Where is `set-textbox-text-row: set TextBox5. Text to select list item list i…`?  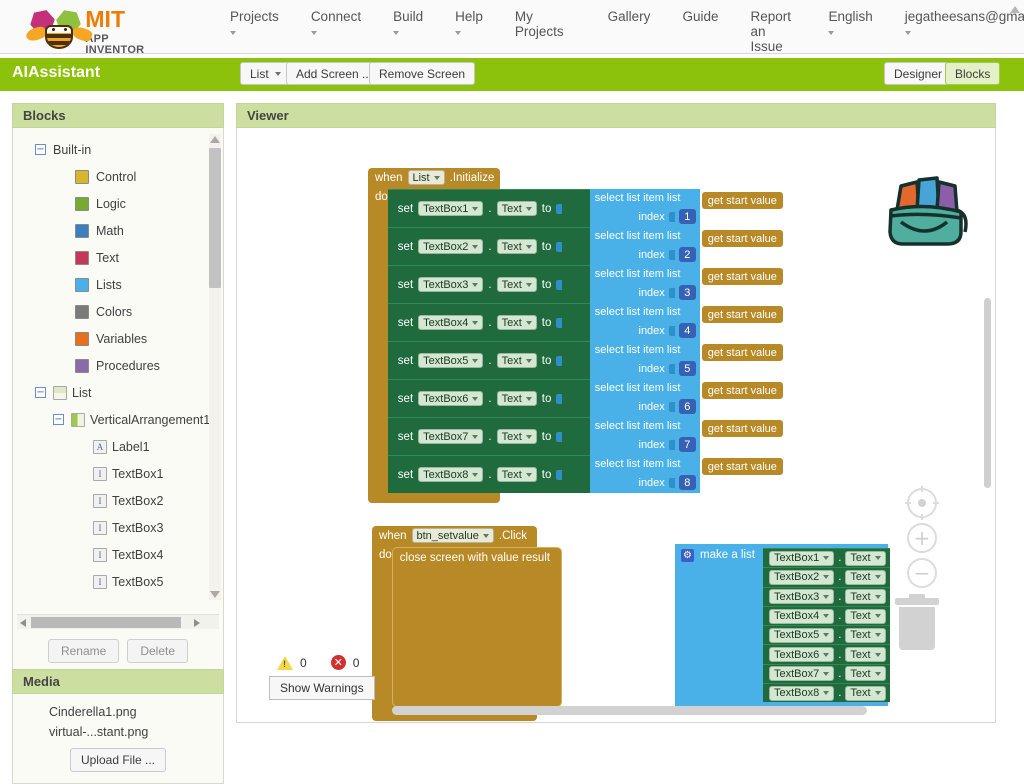 set-textbox-text-row: set TextBox5. Text to select list item list i… is located at coordinates (585, 360).